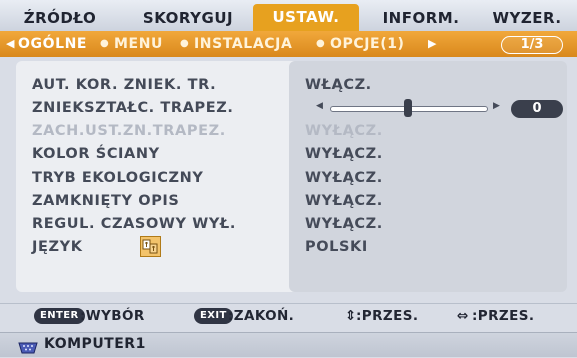  I want to click on hint-text: :WYBÓR, so click(112, 316).